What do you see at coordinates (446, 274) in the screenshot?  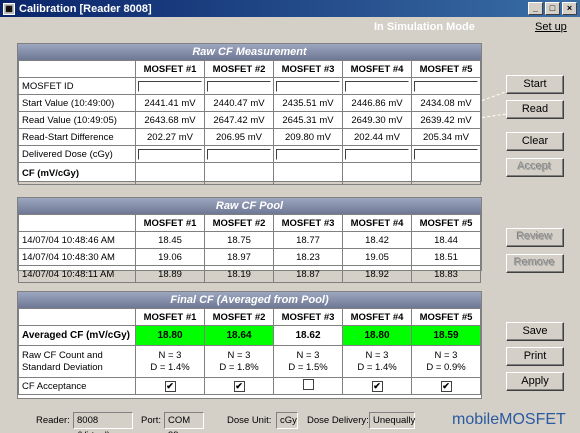 I see `pool-value: 18.83` at bounding box center [446, 274].